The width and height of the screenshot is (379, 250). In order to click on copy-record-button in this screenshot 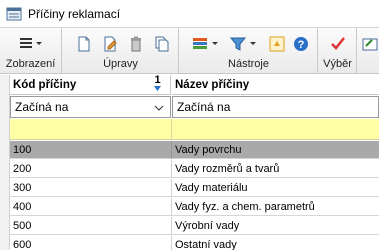, I will do `click(162, 44)`.